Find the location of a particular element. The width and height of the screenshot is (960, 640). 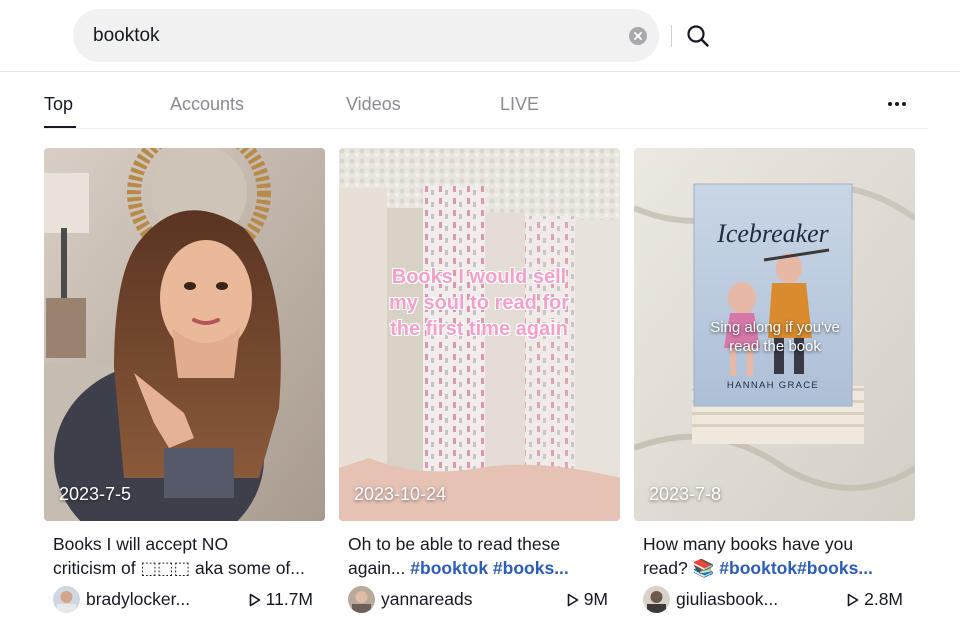

video-overlay-caption: Sing along if you've read the book is located at coordinates (775, 337).